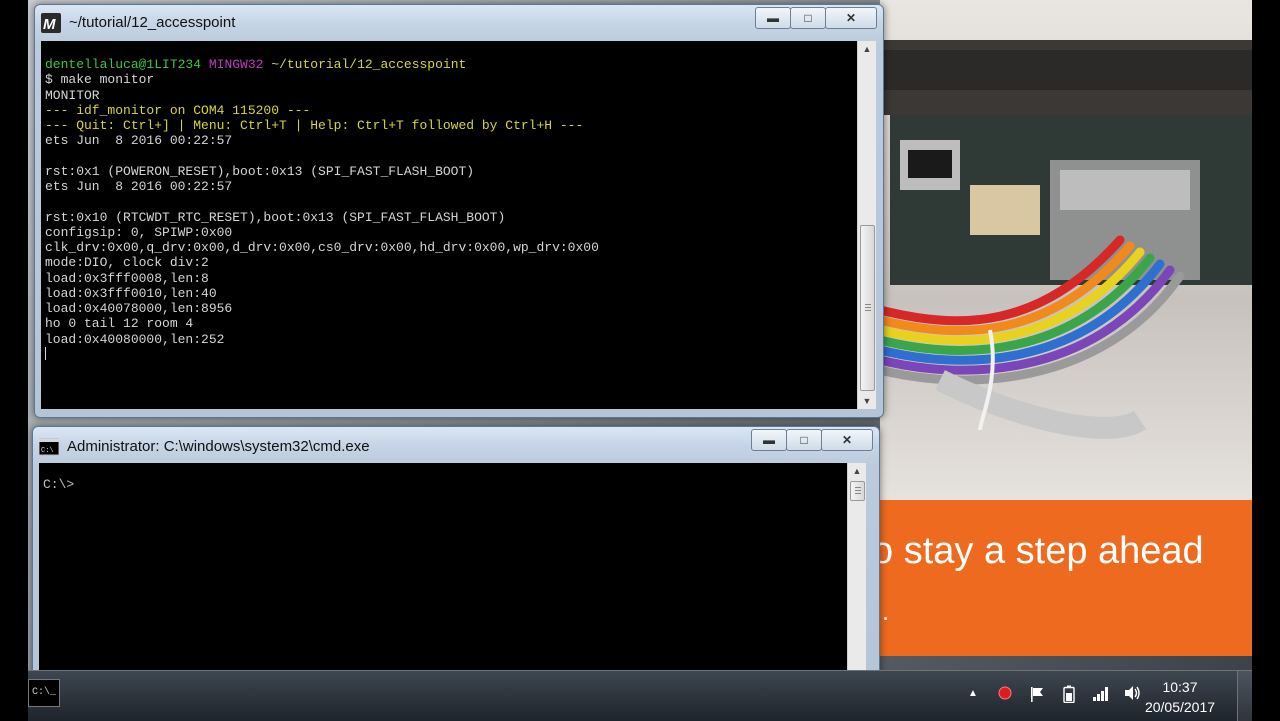 This screenshot has width=1280, height=721. What do you see at coordinates (856, 575) in the screenshot?
I see `vertical-scrollbar: ▲` at bounding box center [856, 575].